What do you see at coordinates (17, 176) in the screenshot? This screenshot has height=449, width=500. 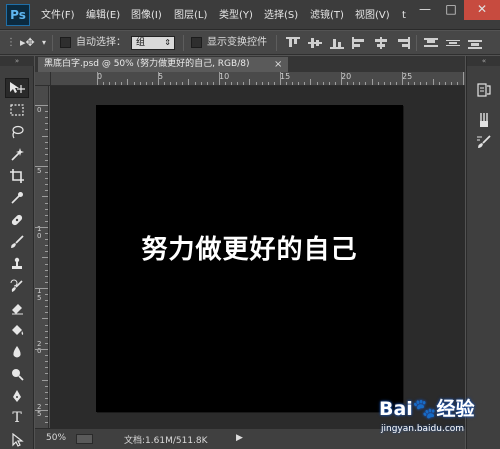 I see `crop-tool-icon` at bounding box center [17, 176].